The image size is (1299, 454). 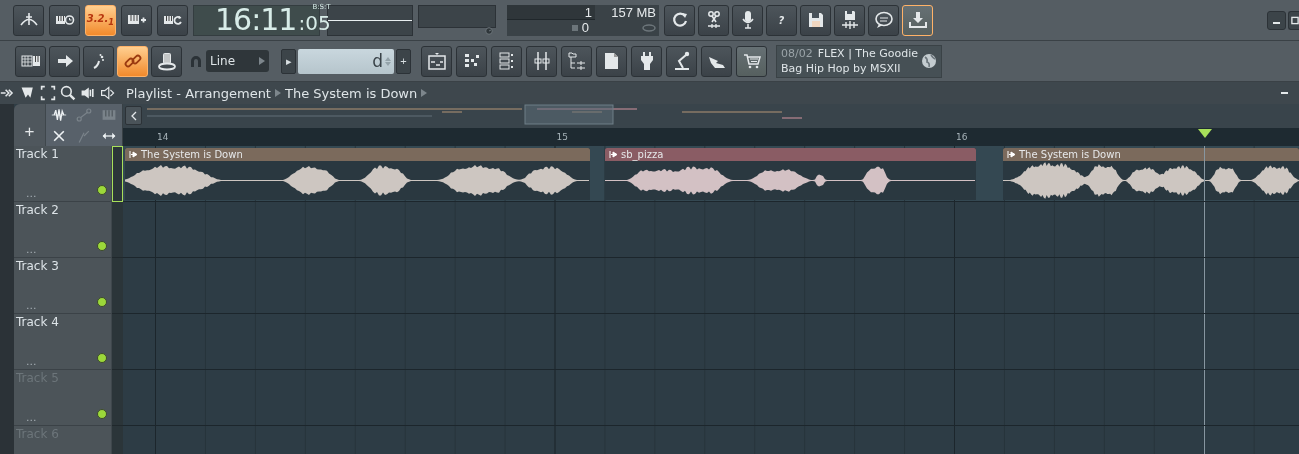 I want to click on news-panel: 08/02 FLEX | The Goodie Bag Hip Hop by MSXII, so click(x=859, y=61).